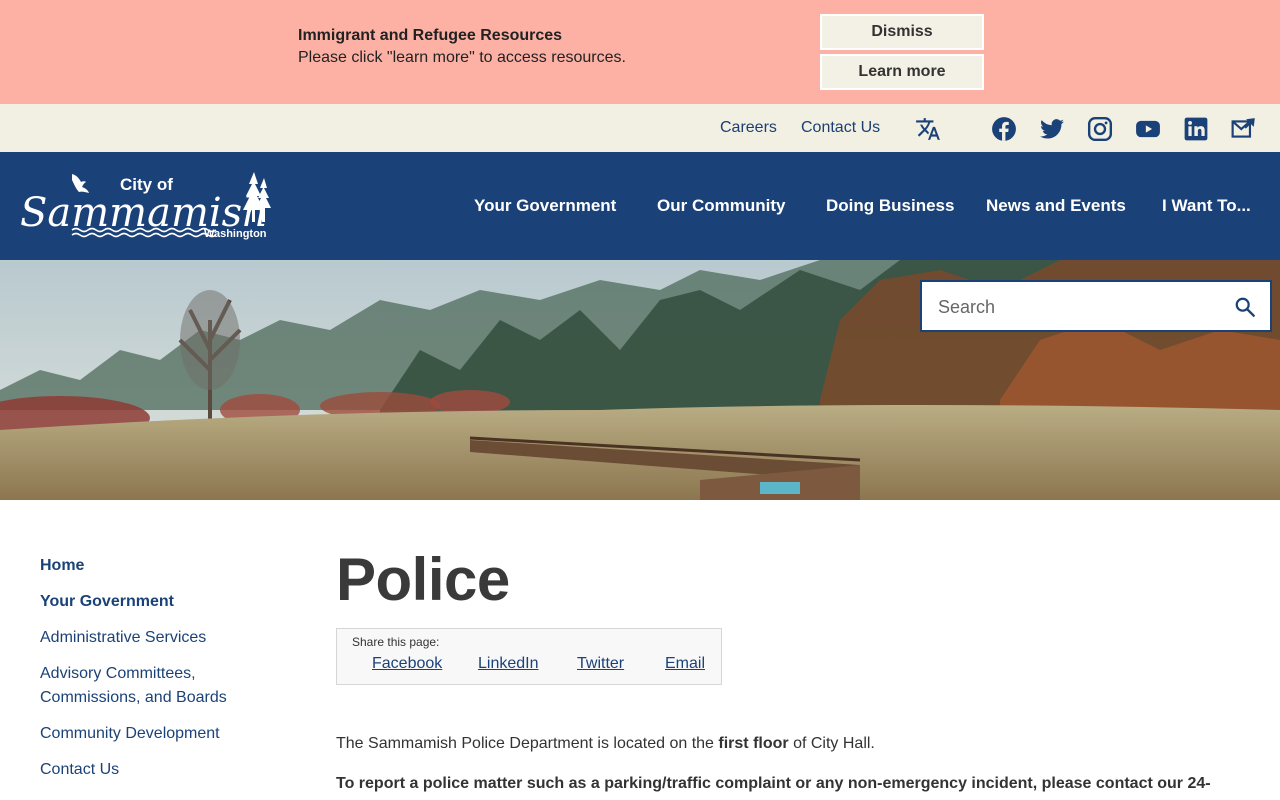  I want to click on dismiss-button: Dismiss, so click(902, 32).